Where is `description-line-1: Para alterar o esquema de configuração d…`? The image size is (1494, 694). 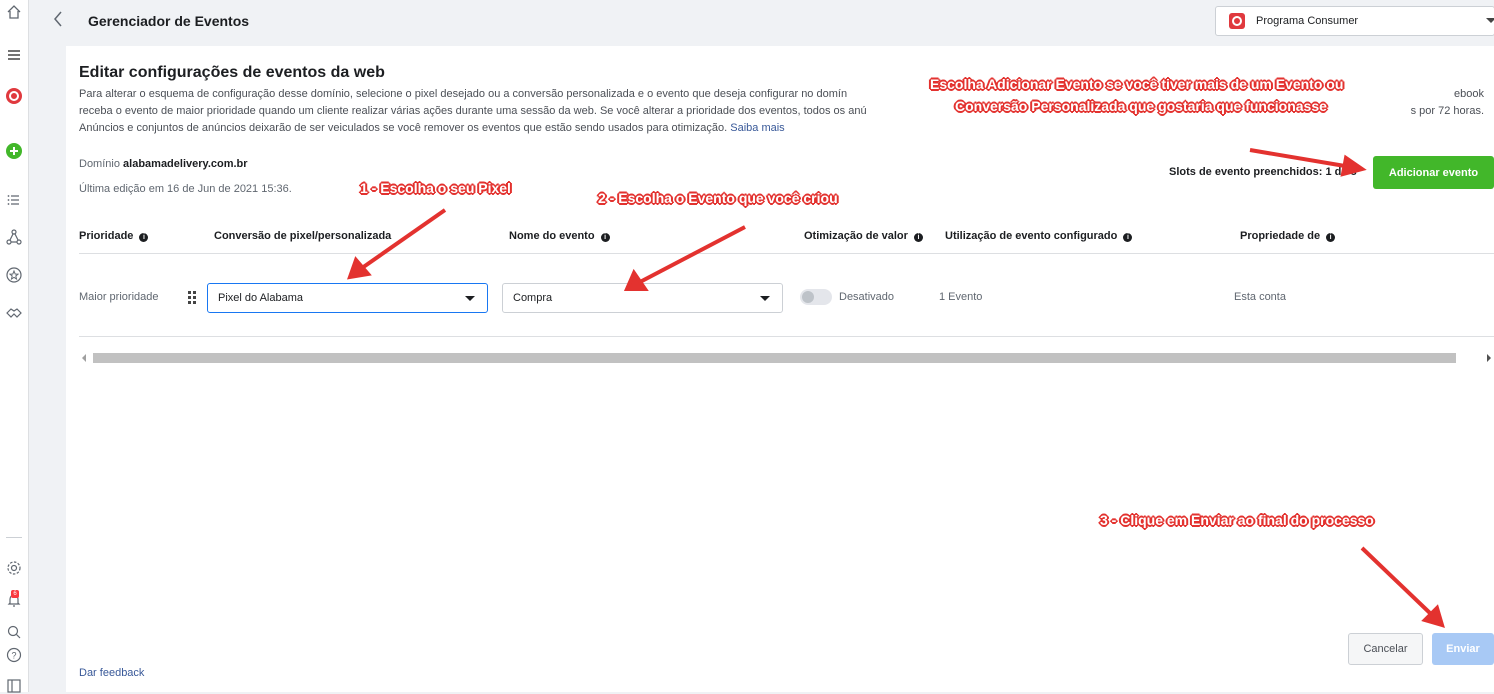 description-line-1: Para alterar o esquema de configuração d… is located at coordinates (463, 94).